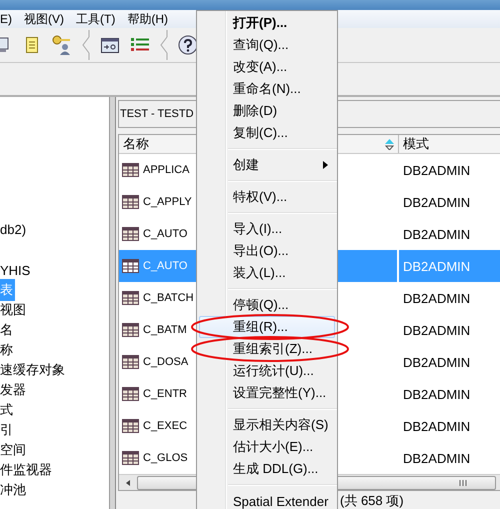 Image resolution: width=500 pixels, height=509 pixels. Describe the element at coordinates (165, 330) in the screenshot. I see `table-cell: C_BATM` at that location.